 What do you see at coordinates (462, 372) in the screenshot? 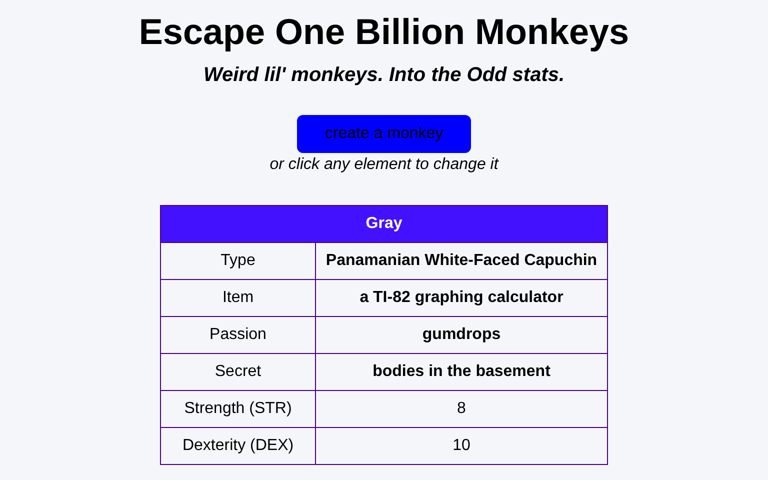
I see `row-value: bodies in the basement` at bounding box center [462, 372].